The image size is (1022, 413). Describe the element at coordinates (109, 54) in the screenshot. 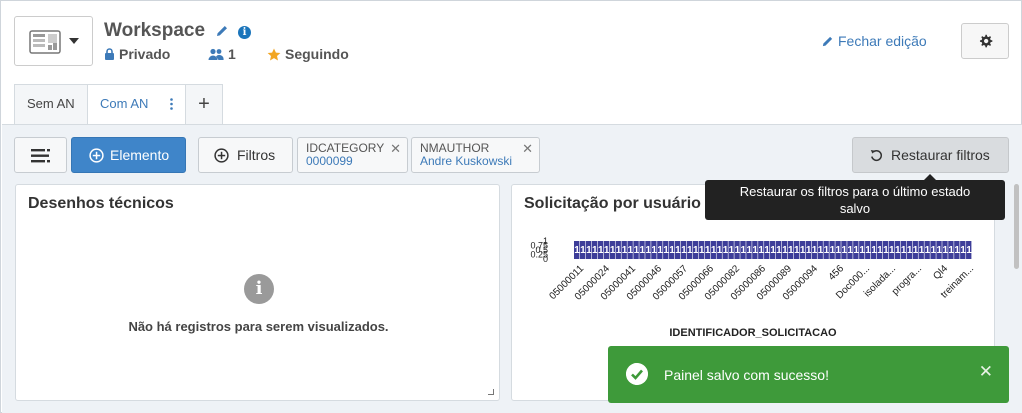

I see `lock-icon` at that location.